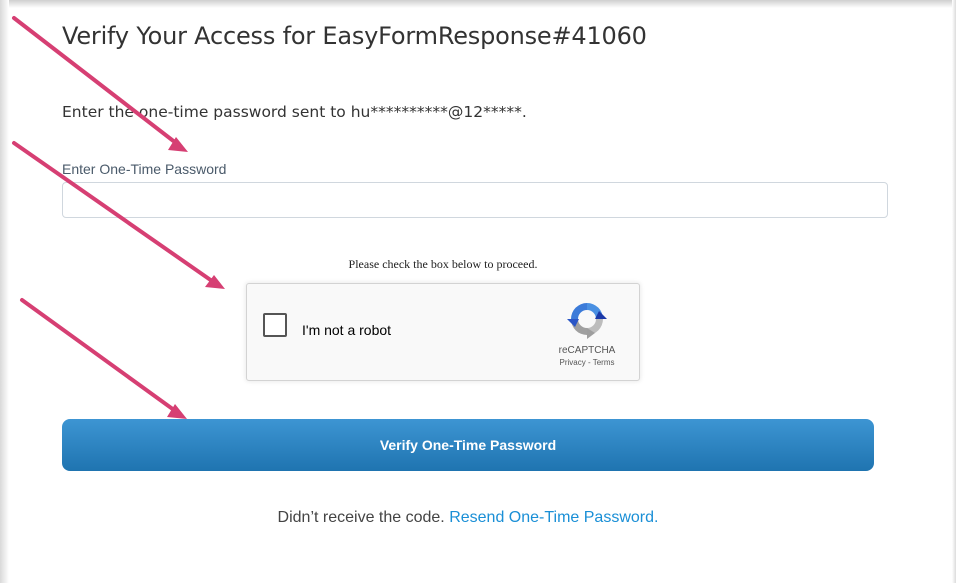  I want to click on otp-field-label: Enter One-Time Password, so click(144, 169).